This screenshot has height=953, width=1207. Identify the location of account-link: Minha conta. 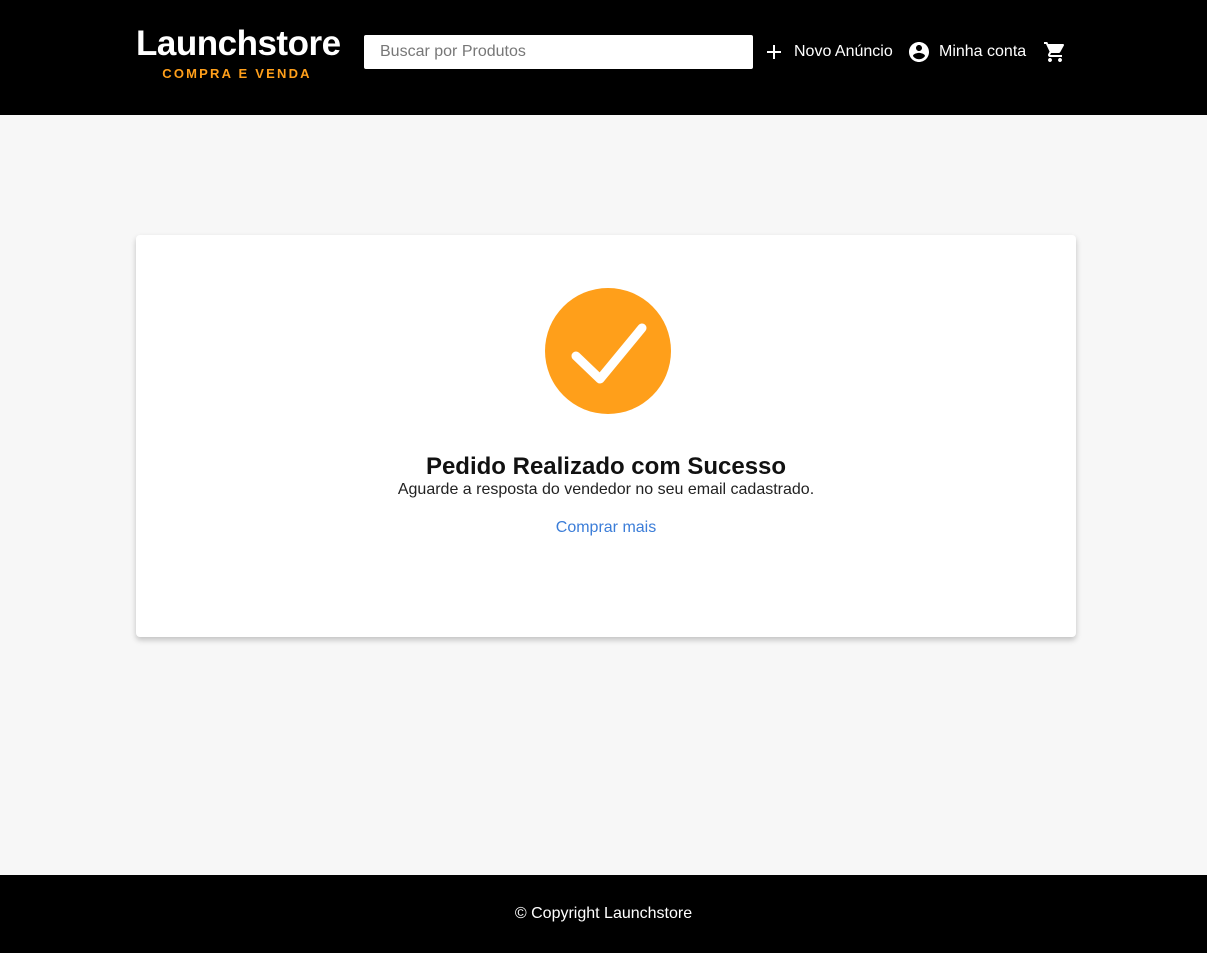
(966, 52).